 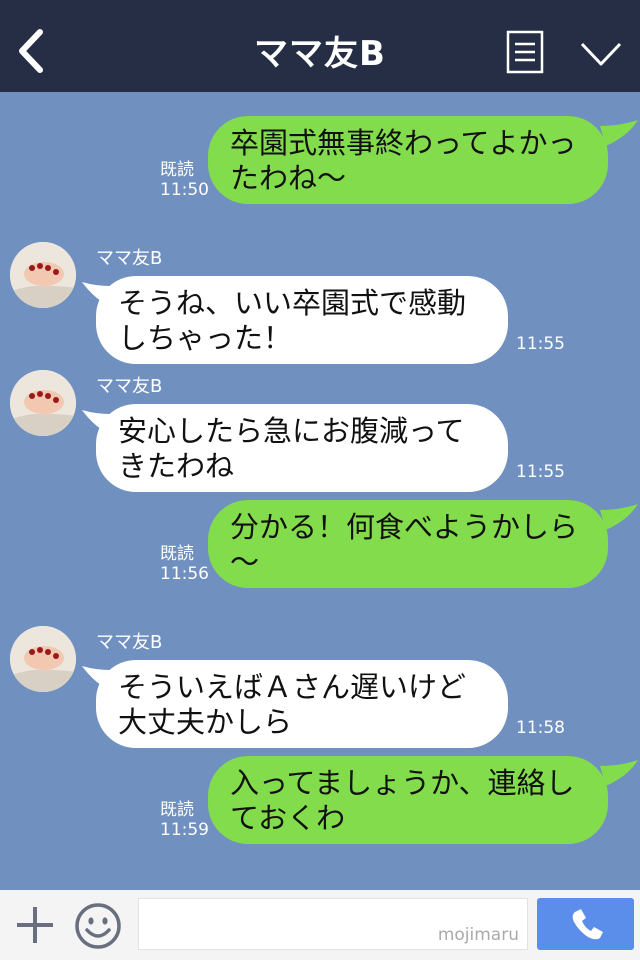 What do you see at coordinates (408, 800) in the screenshot?
I see `message-bubble: 入ってましょうか、連絡し ておくわ` at bounding box center [408, 800].